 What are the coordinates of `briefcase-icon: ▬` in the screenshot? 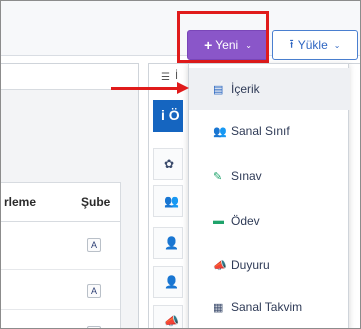 It's located at (218, 221).